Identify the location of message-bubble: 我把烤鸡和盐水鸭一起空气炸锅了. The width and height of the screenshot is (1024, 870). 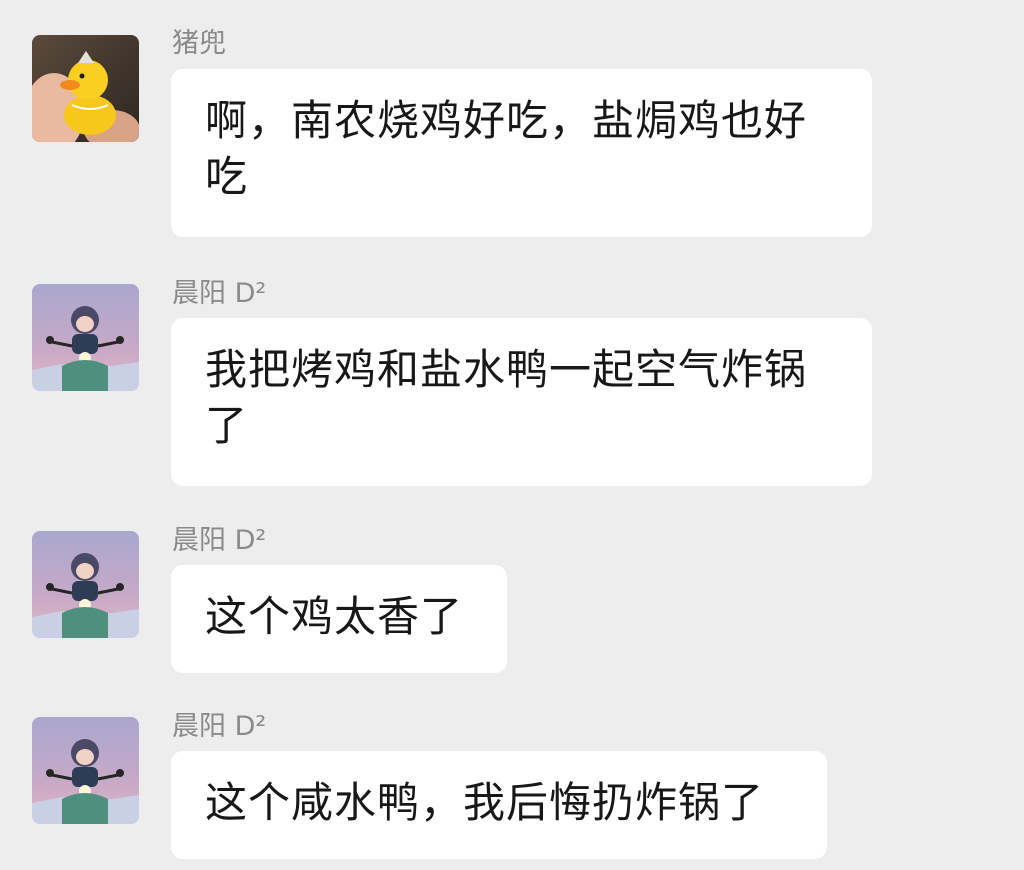
(521, 402).